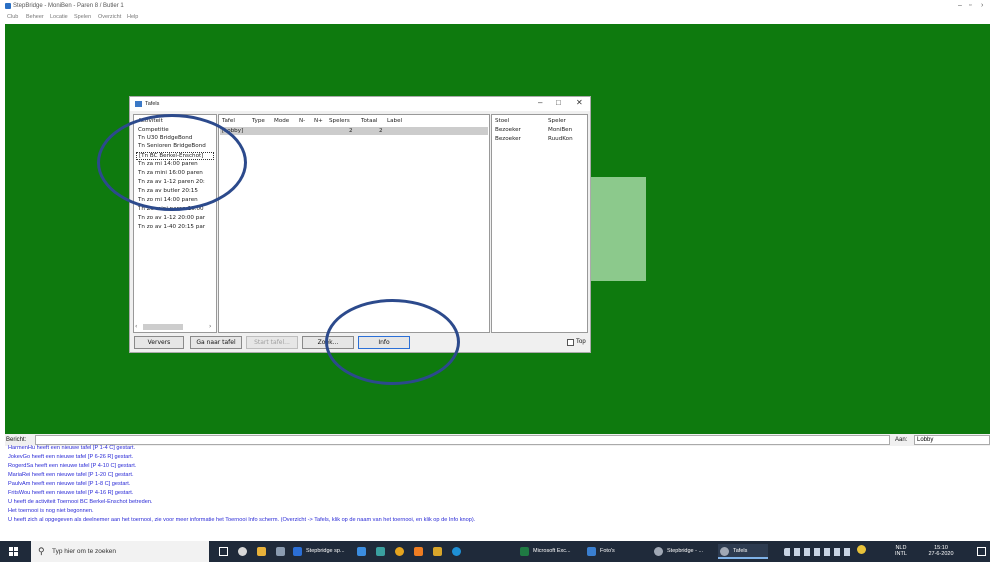 Image resolution: width=990 pixels, height=562 pixels. What do you see at coordinates (381, 131) in the screenshot?
I see `cell-totaal: 2` at bounding box center [381, 131].